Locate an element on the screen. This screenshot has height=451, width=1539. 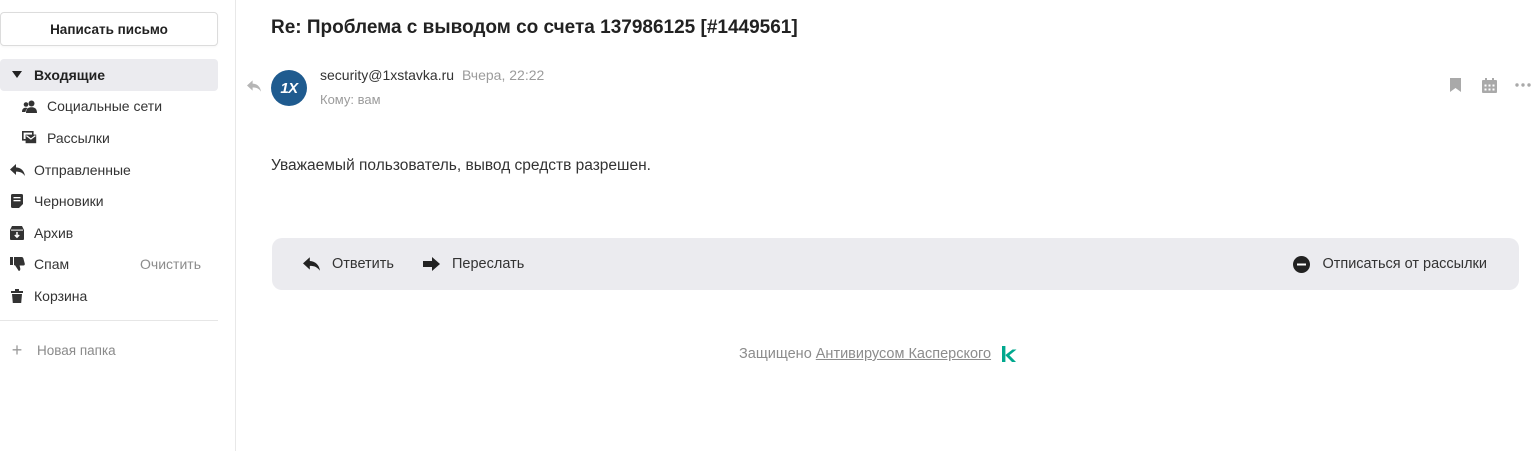
archive-icon is located at coordinates (17, 233).